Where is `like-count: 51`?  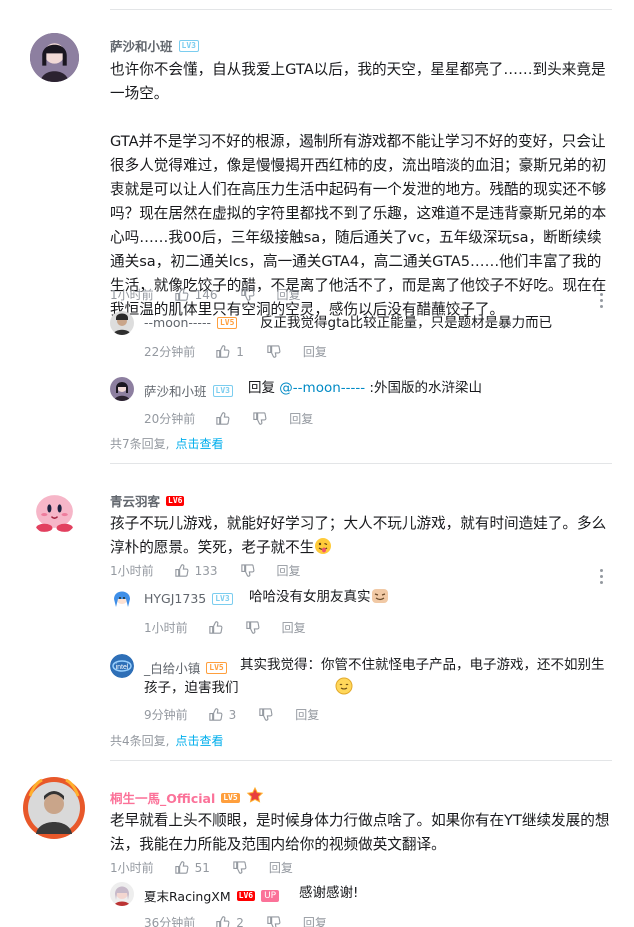 like-count: 51 is located at coordinates (202, 867).